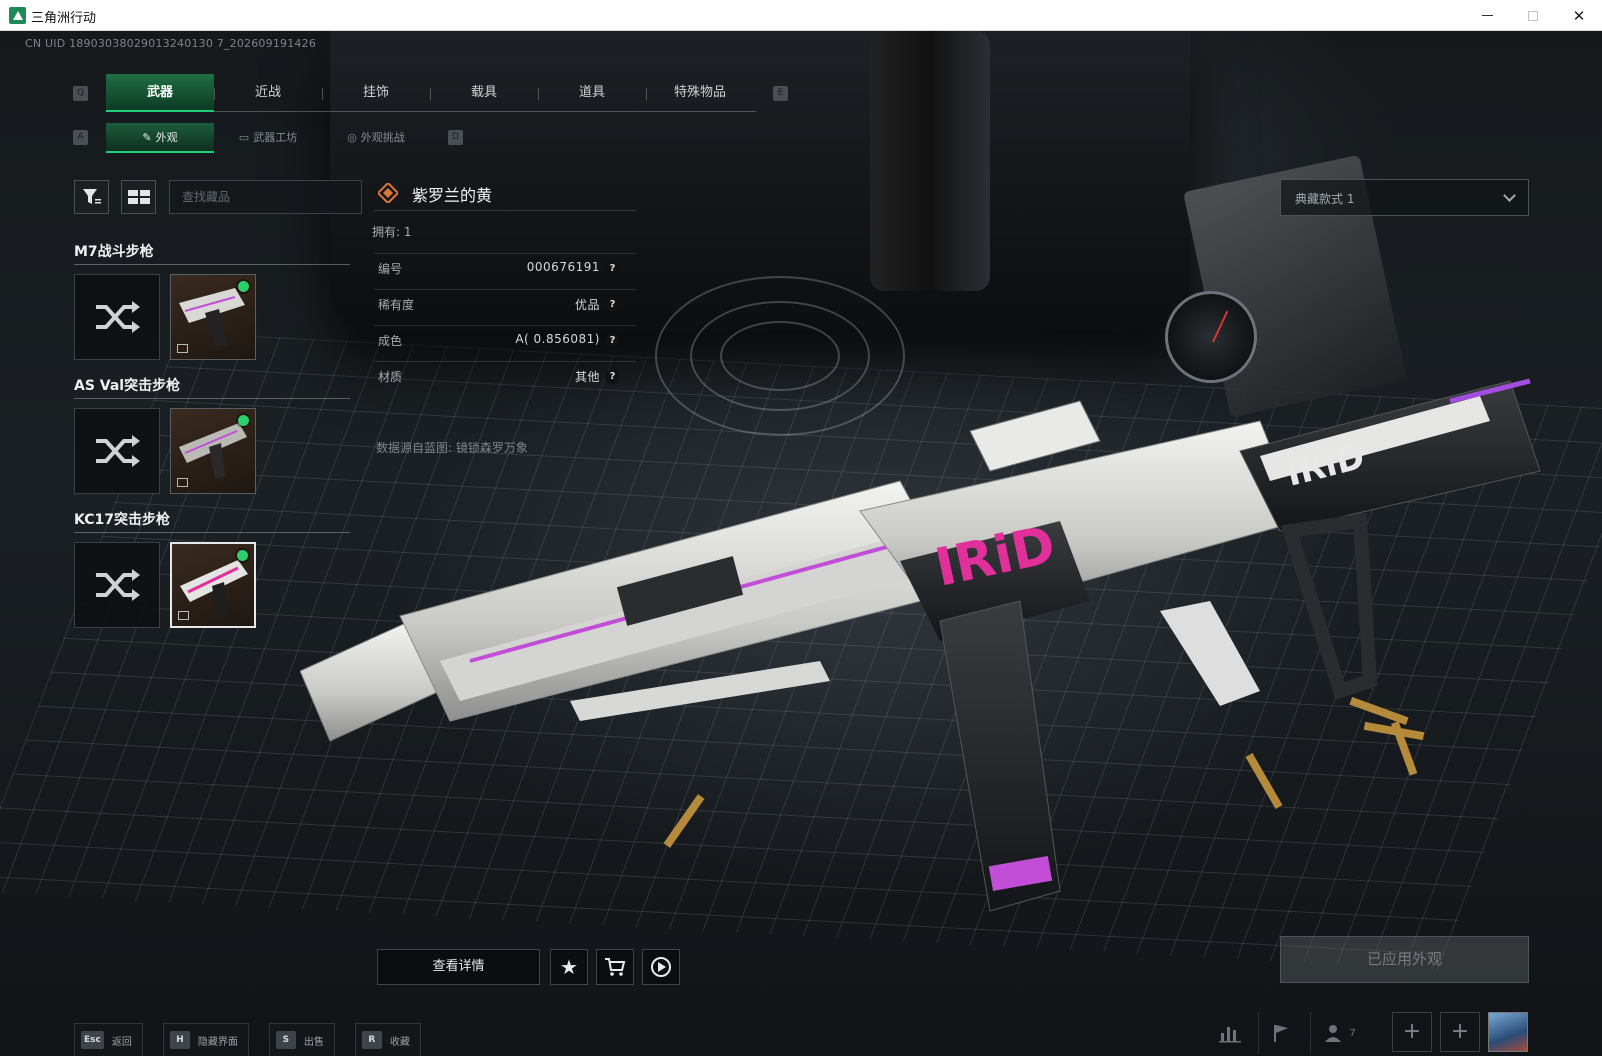 Image resolution: width=1602 pixels, height=1056 pixels. I want to click on player-avatar, so click(1508, 1032).